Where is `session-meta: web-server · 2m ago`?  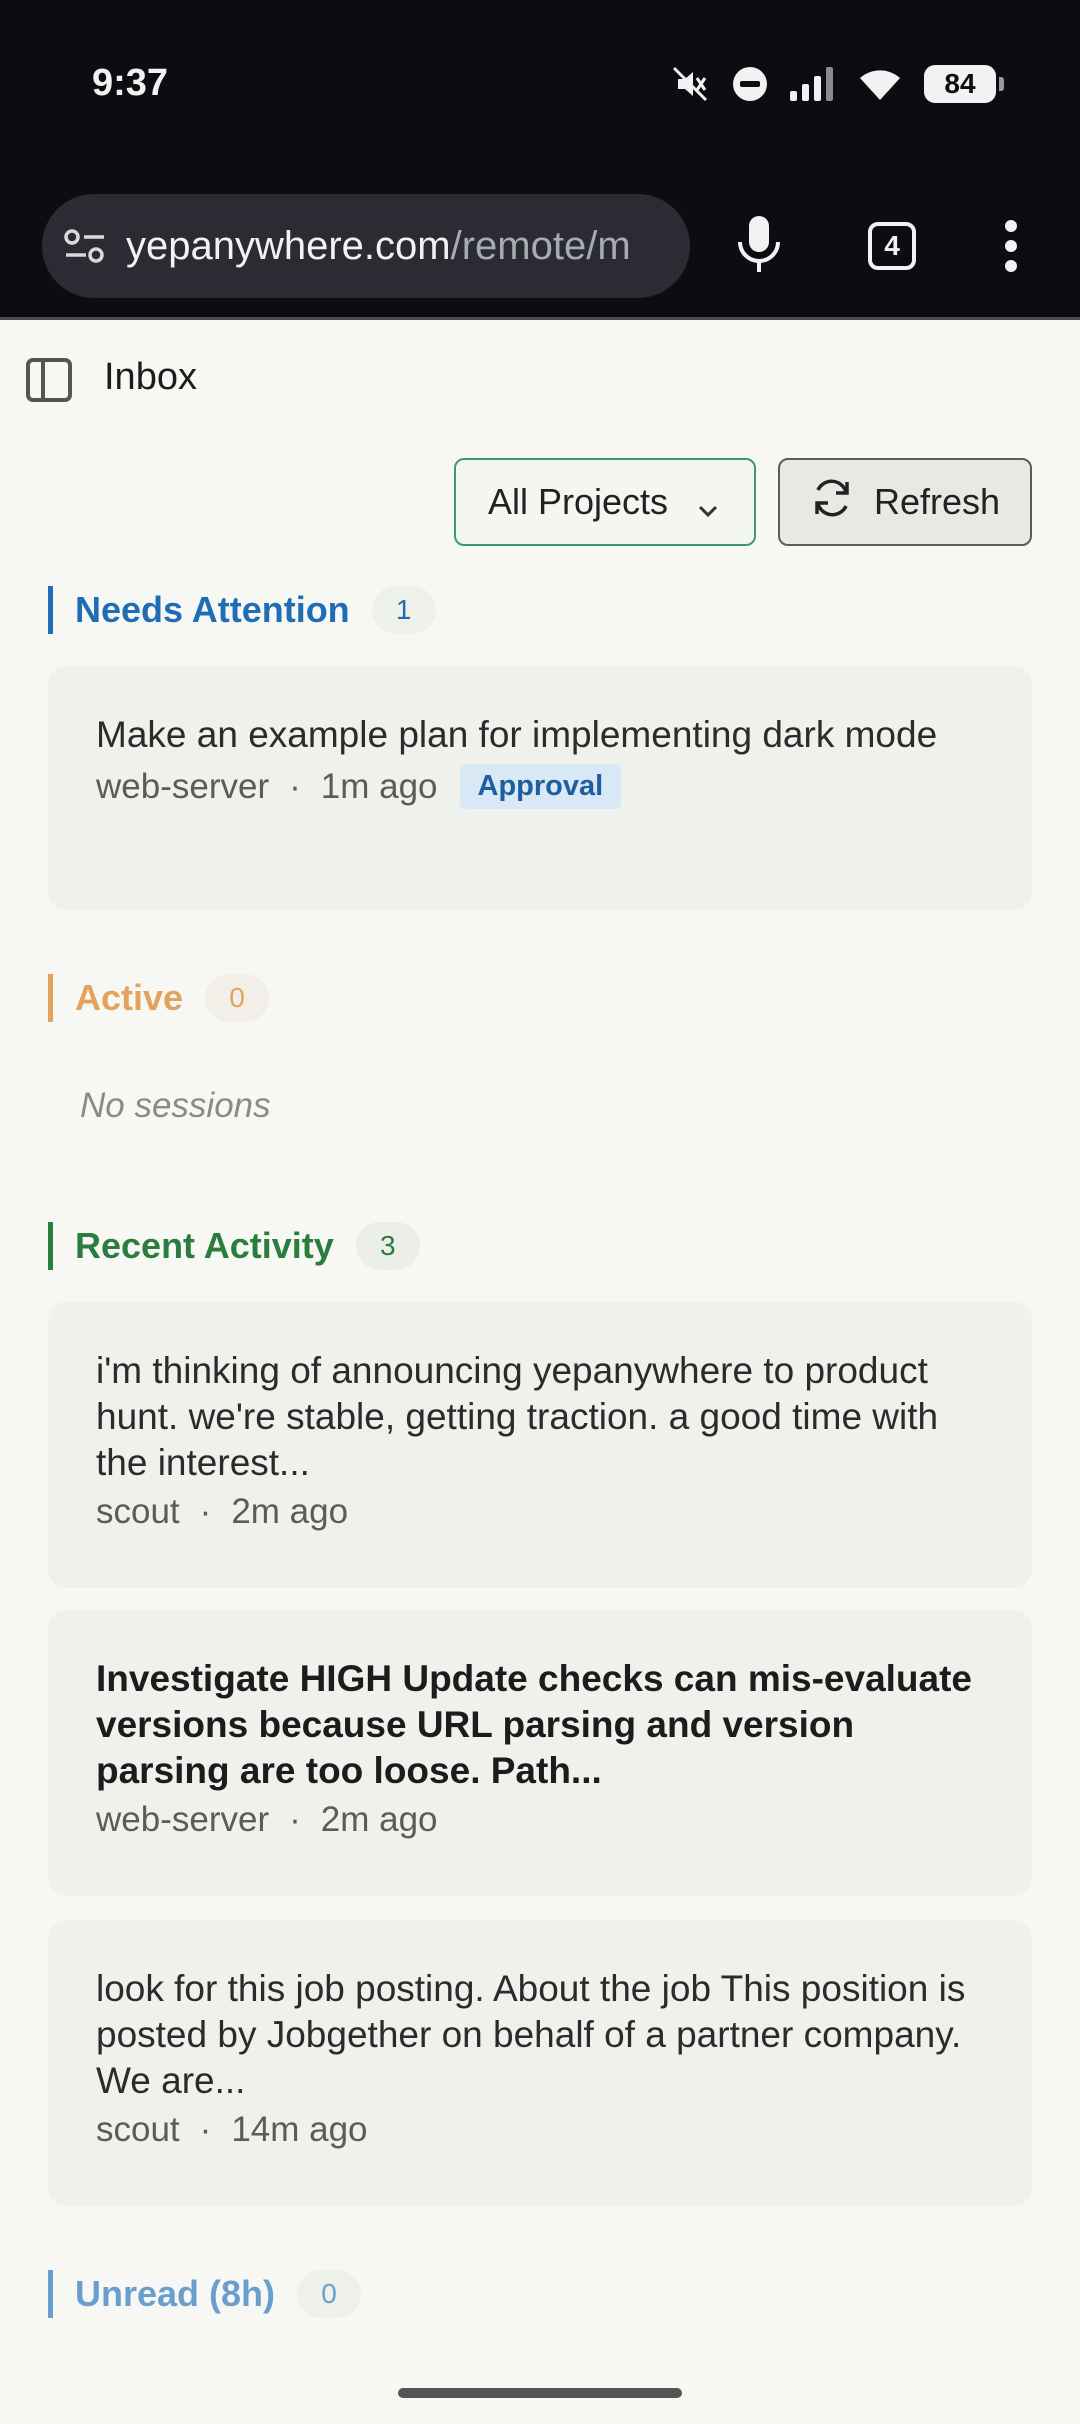 session-meta: web-server · 2m ago is located at coordinates (540, 1820).